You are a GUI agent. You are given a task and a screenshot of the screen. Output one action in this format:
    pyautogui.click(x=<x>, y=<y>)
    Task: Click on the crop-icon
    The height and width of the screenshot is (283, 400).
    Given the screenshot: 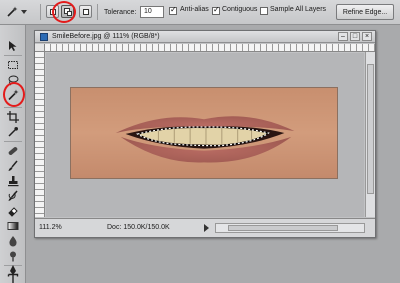 What is the action you would take?
    pyautogui.click(x=13, y=117)
    